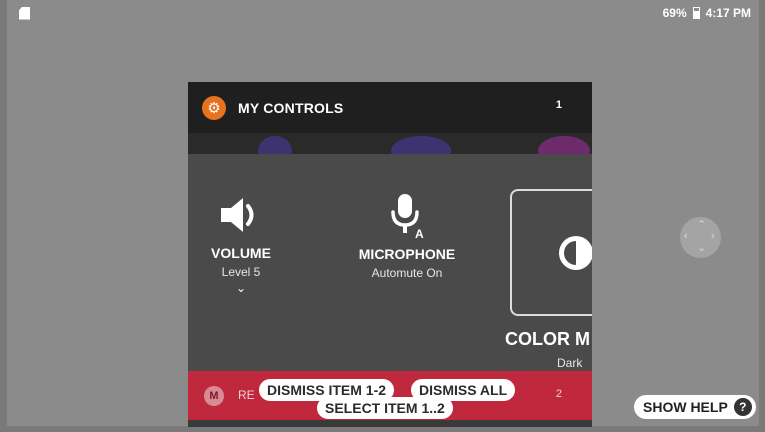  I want to click on peek-camera-icon, so click(564, 145).